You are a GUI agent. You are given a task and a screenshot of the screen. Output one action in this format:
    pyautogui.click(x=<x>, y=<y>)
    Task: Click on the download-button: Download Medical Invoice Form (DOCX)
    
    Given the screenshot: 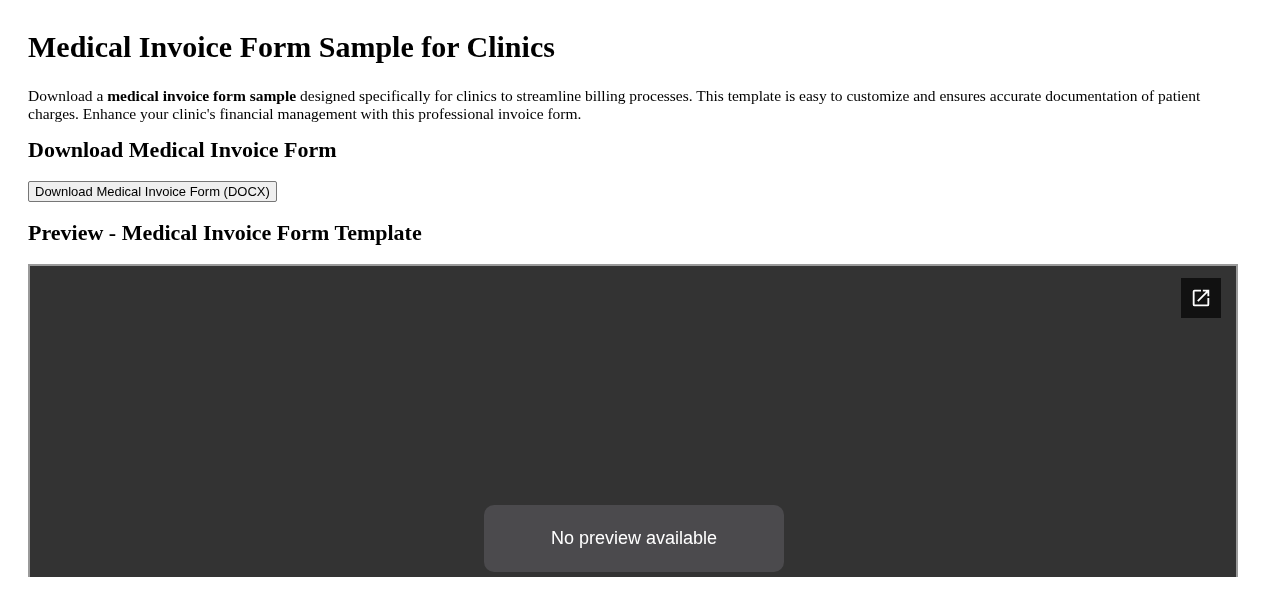 What is the action you would take?
    pyautogui.click(x=152, y=191)
    